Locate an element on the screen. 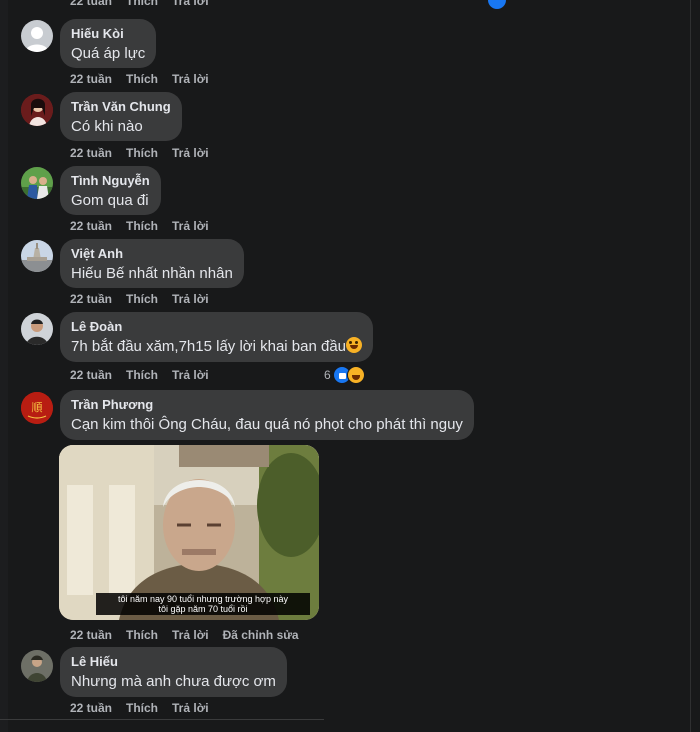 The width and height of the screenshot is (700, 732). subtitle-line: tôi gặp năm 70 tuổi rồi is located at coordinates (203, 609).